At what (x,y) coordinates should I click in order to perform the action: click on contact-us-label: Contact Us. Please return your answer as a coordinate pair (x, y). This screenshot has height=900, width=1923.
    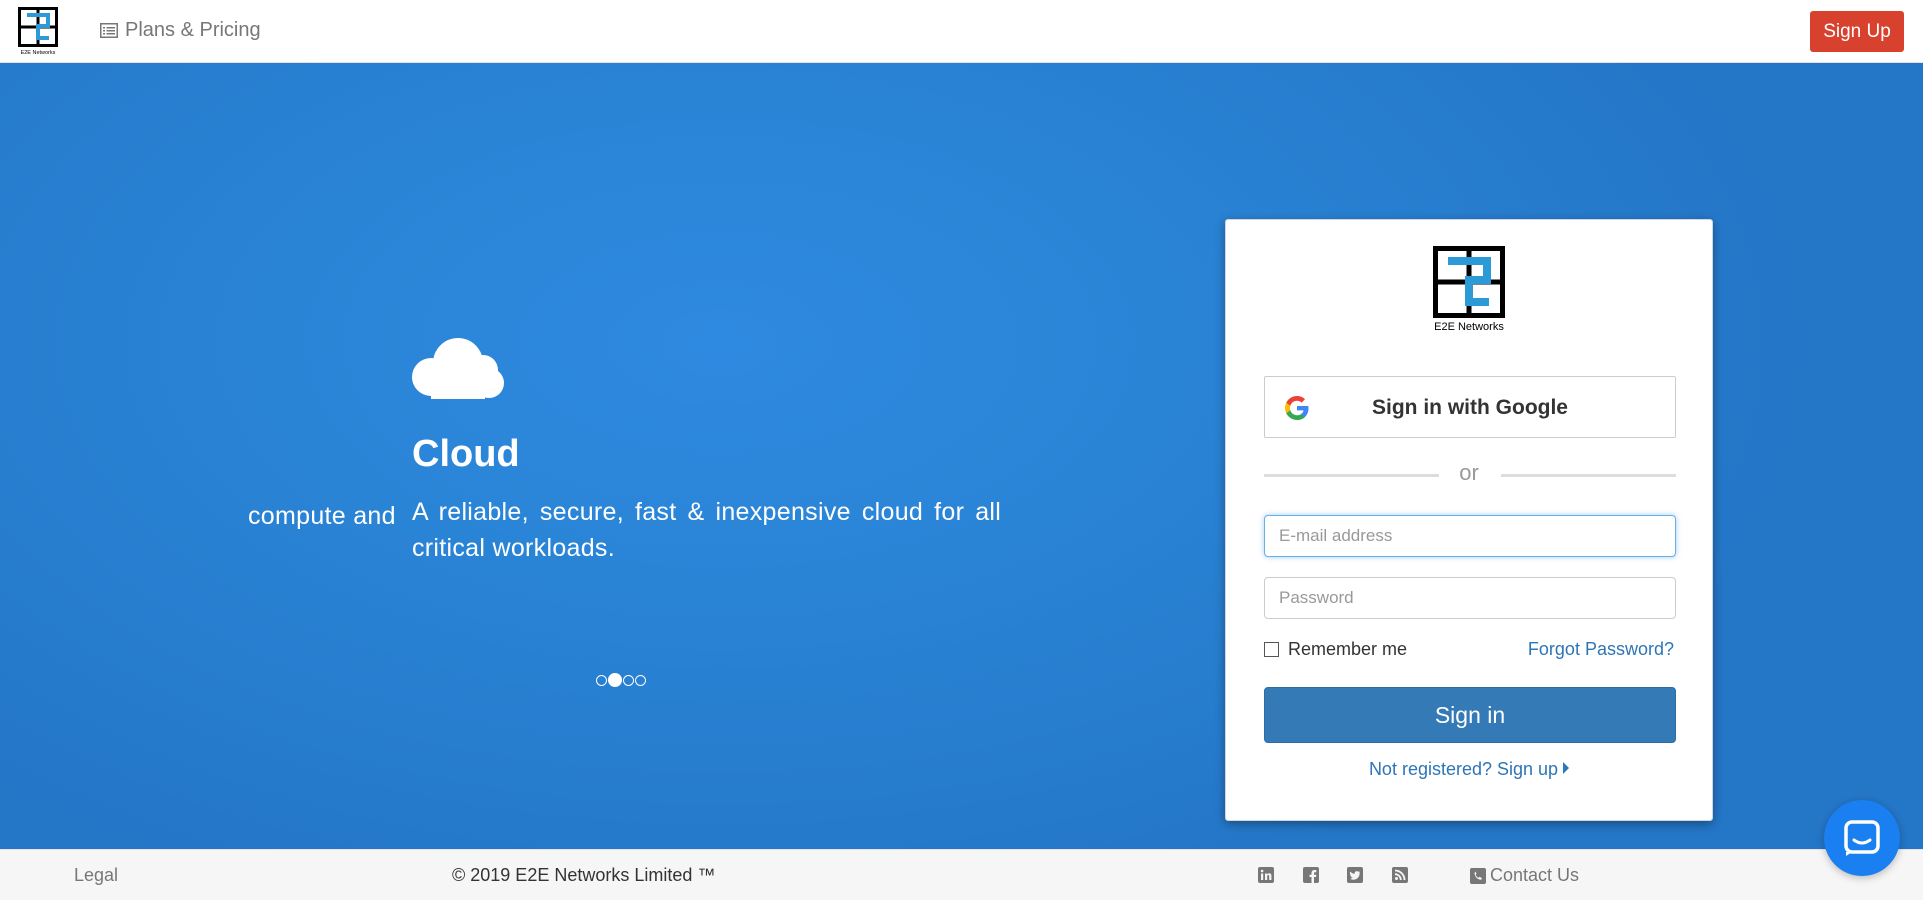
    Looking at the image, I should click on (1535, 875).